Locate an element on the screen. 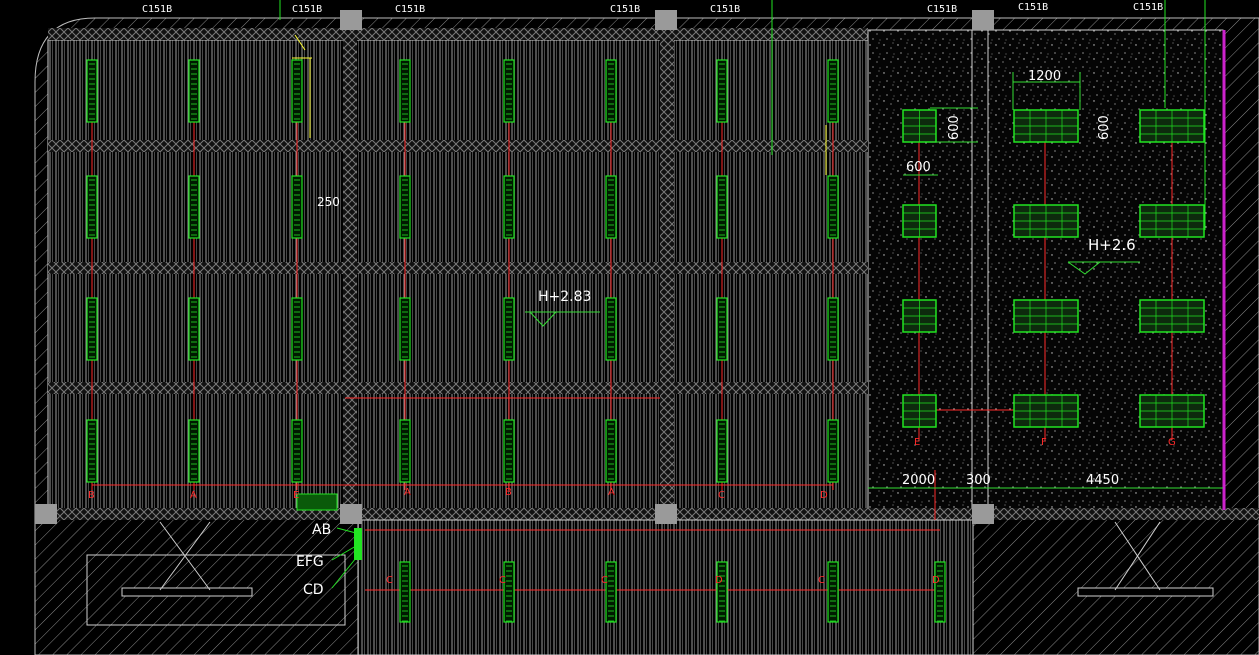 This screenshot has width=1259, height=655. dim-600-c: 600 is located at coordinates (1104, 127).